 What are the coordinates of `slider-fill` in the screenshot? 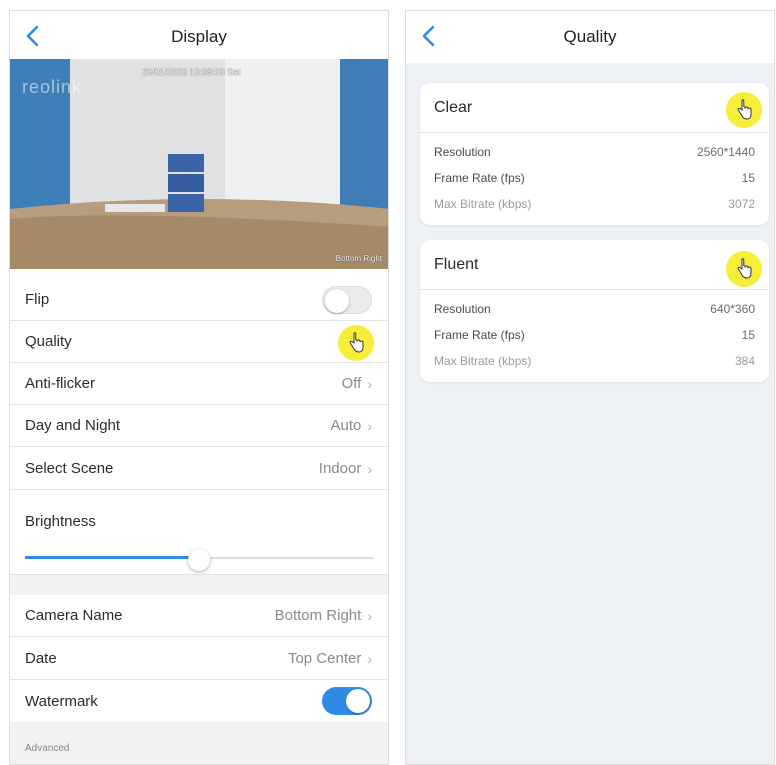 It's located at (112, 557).